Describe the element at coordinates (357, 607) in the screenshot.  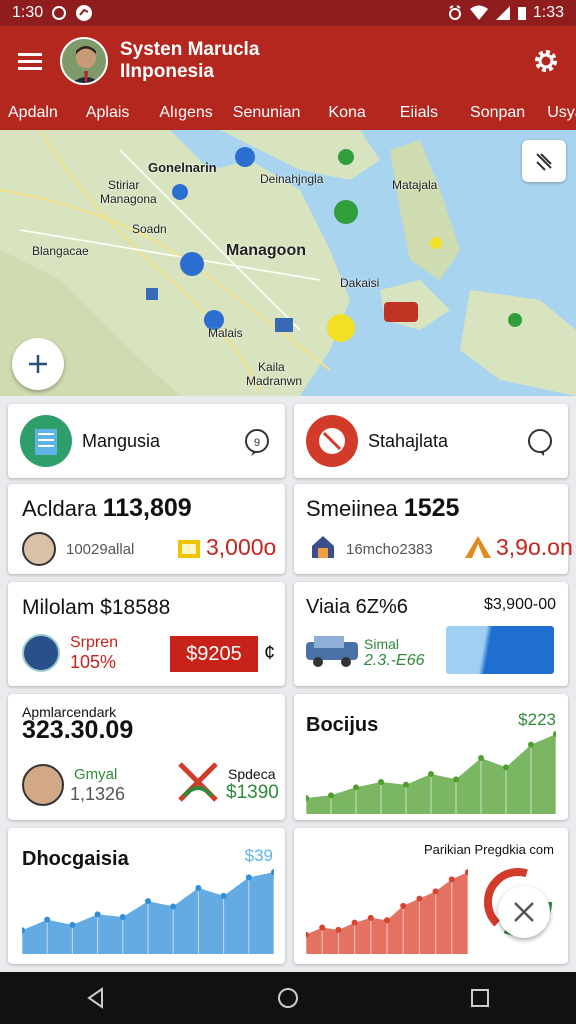
I see `card-title: Viaia 6Z%6` at that location.